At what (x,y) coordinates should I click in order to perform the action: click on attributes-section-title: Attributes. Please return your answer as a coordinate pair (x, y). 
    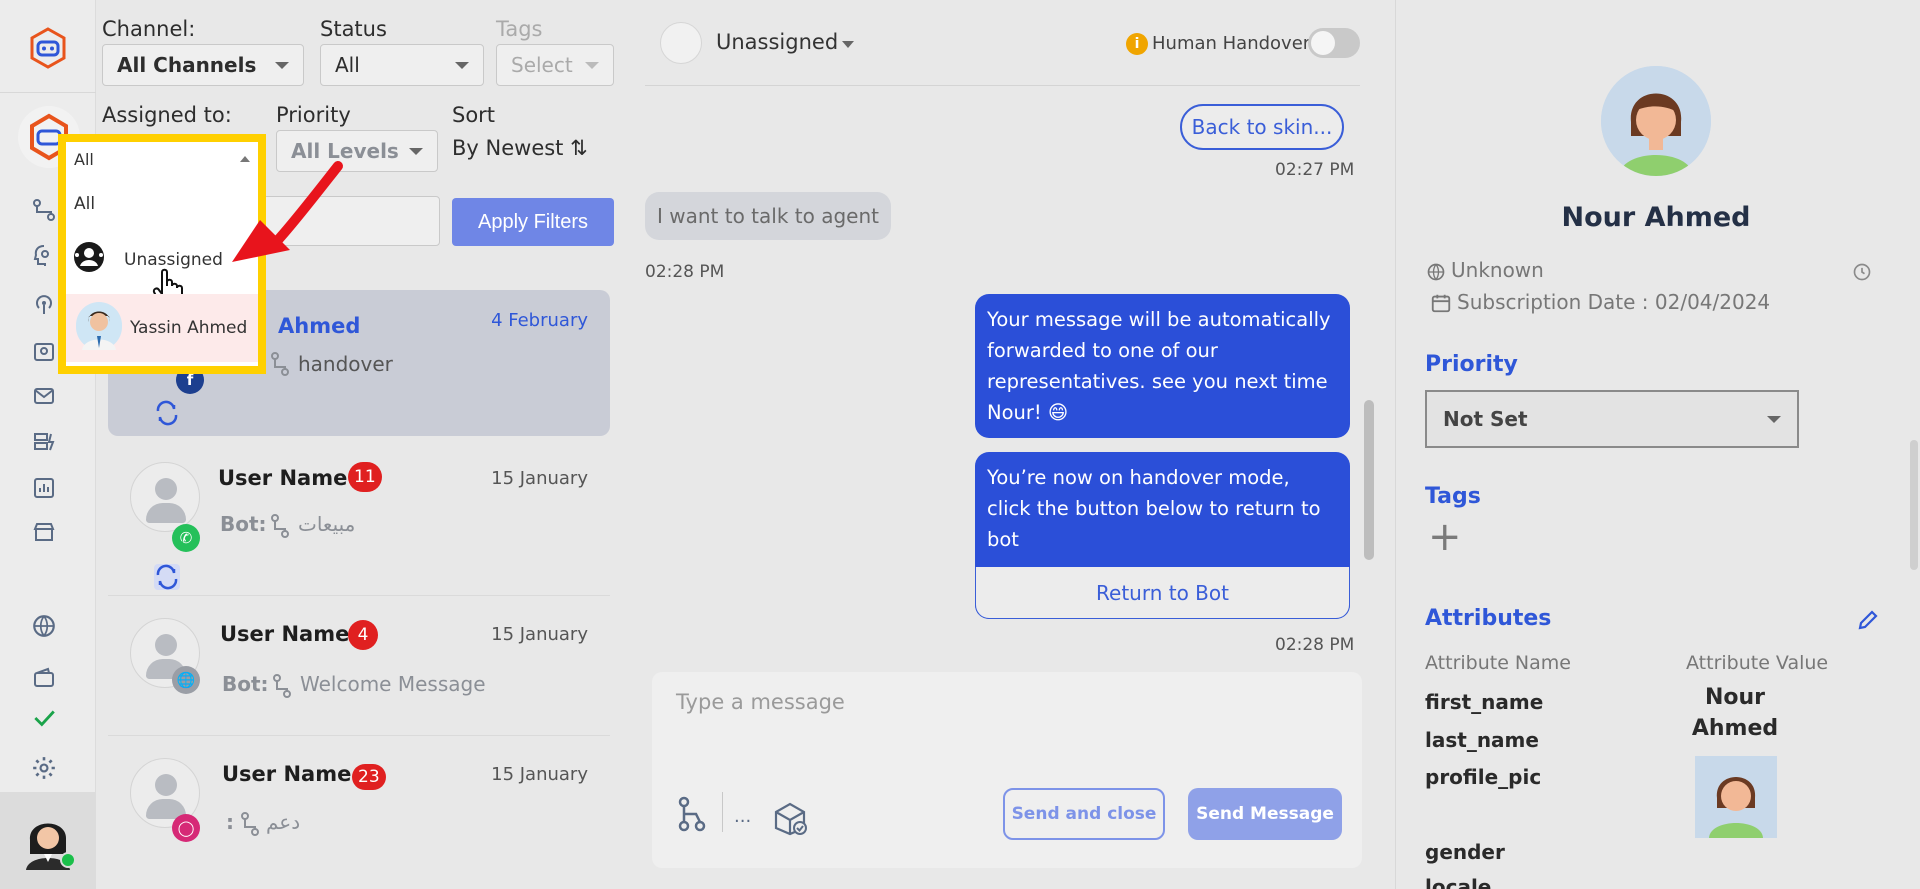
    Looking at the image, I should click on (1488, 618).